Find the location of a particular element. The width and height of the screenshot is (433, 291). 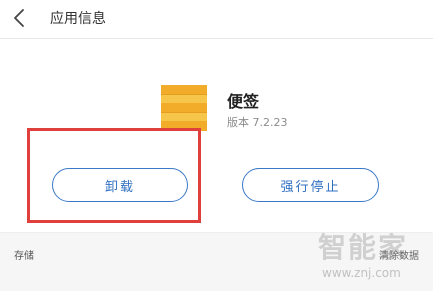

app-bar: 应用信息 is located at coordinates (216, 19).